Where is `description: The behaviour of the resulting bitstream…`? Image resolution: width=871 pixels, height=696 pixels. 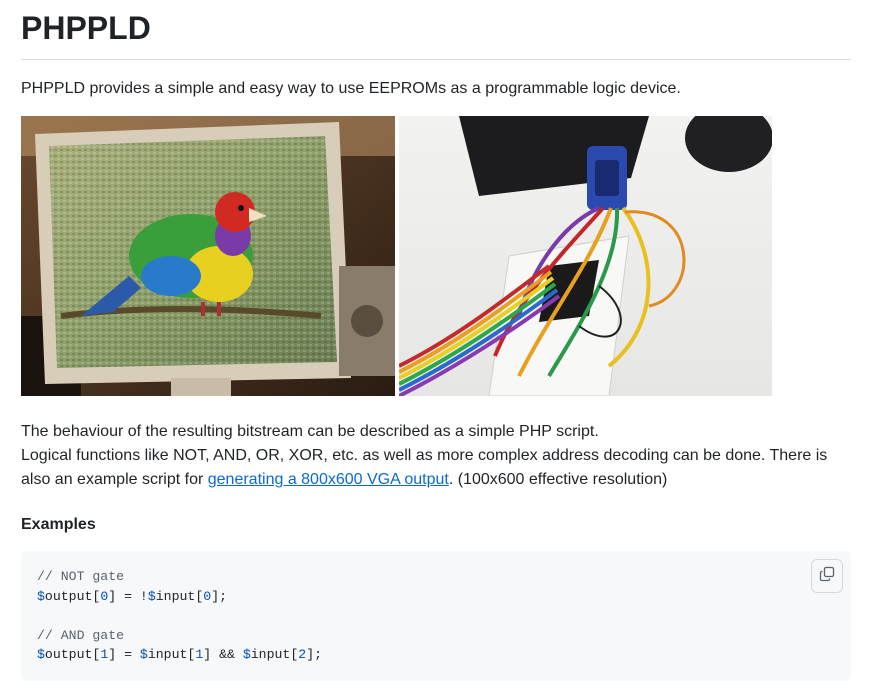
description: The behaviour of the resulting bitstream… is located at coordinates (436, 456).